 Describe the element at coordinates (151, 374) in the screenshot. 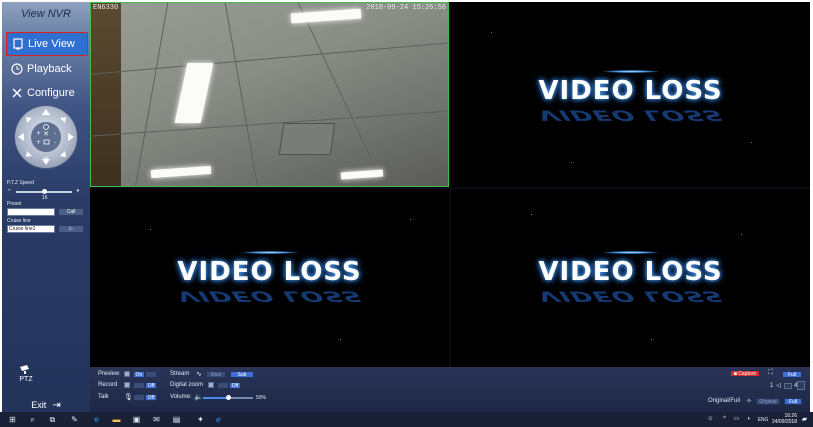

I see `preview-toggle-off` at that location.